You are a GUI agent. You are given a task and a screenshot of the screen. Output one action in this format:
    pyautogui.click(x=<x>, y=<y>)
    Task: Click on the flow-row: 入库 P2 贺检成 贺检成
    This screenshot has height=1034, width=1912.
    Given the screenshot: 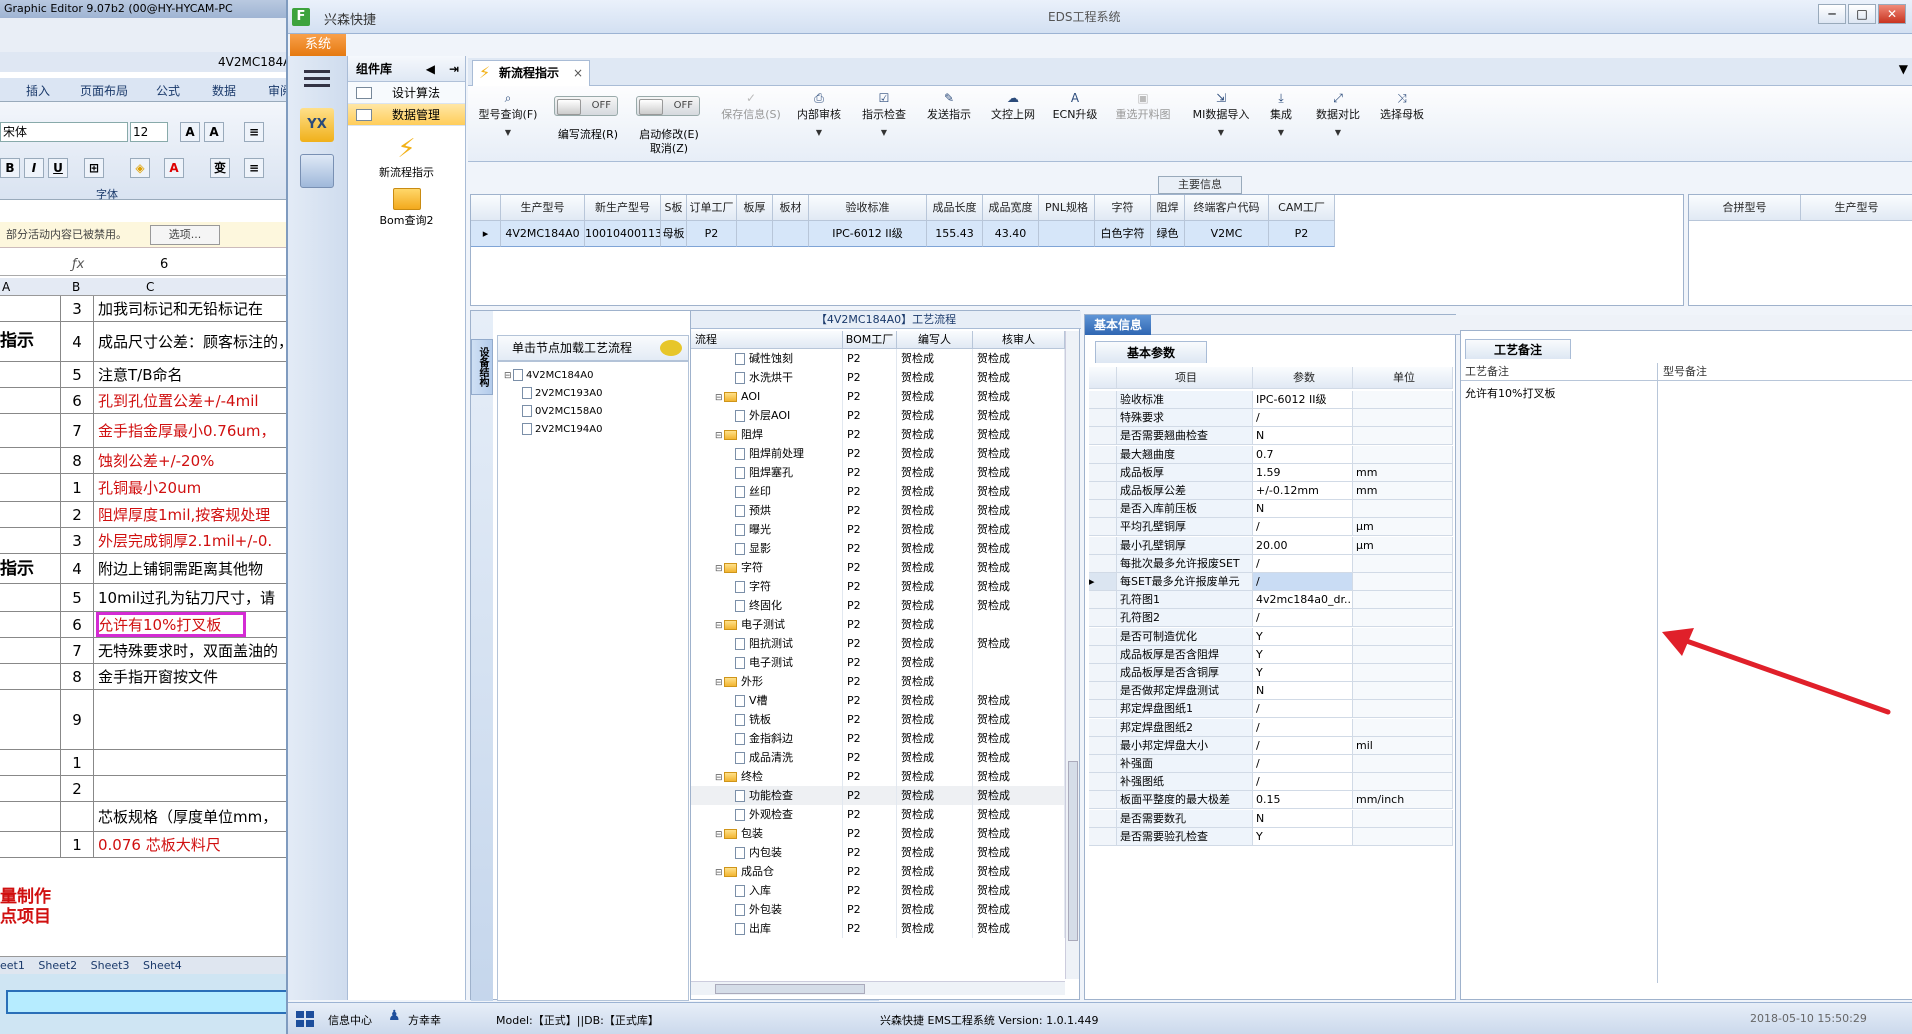 What is the action you would take?
    pyautogui.click(x=878, y=890)
    